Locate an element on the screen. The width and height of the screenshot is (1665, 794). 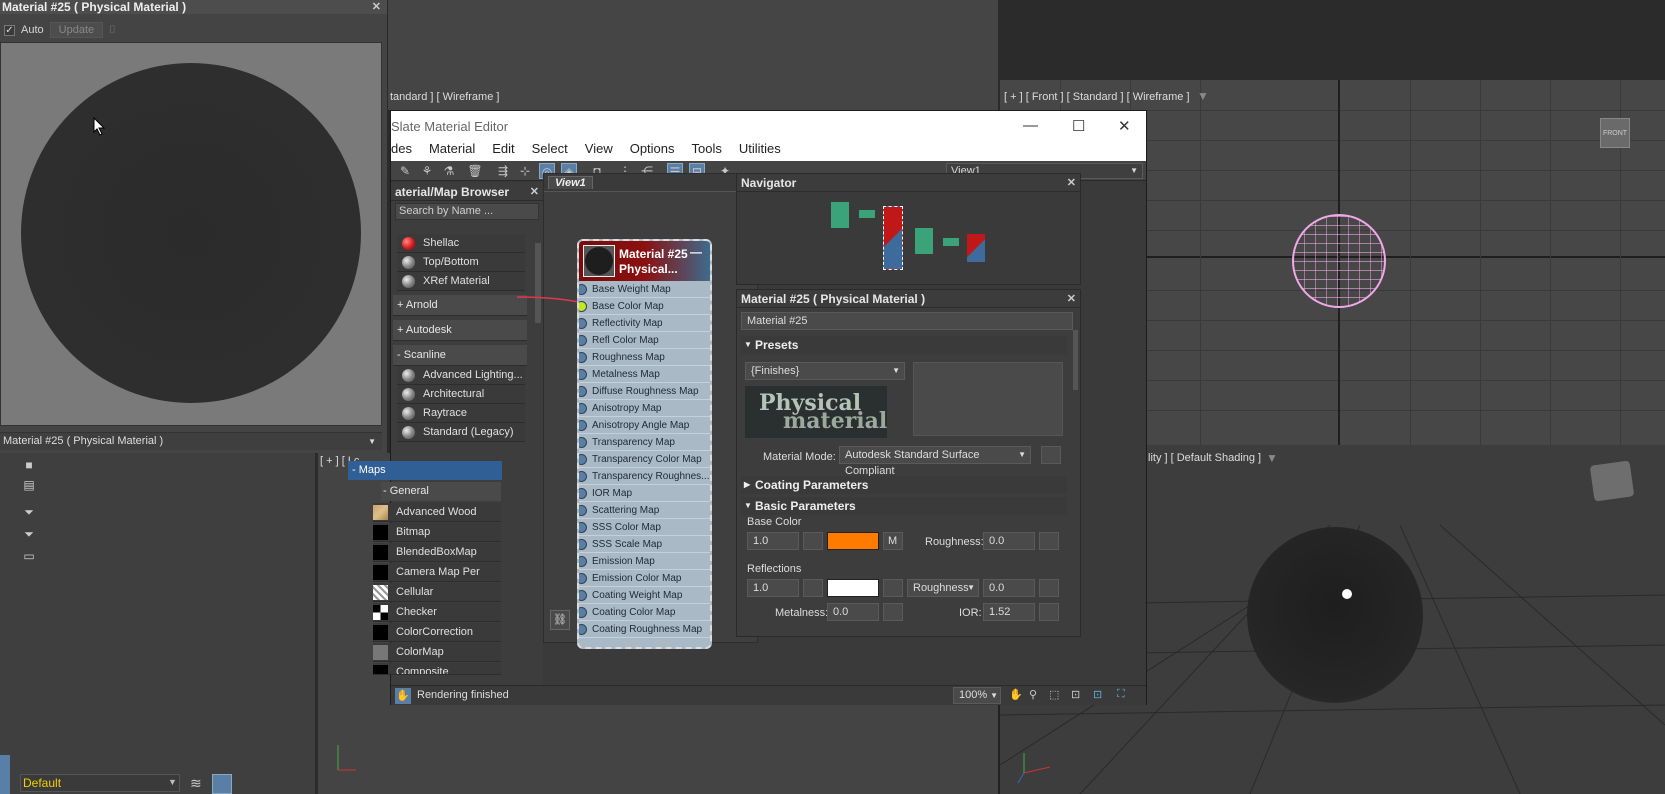
node-slot: Coating Weight Map is located at coordinates (644, 595).